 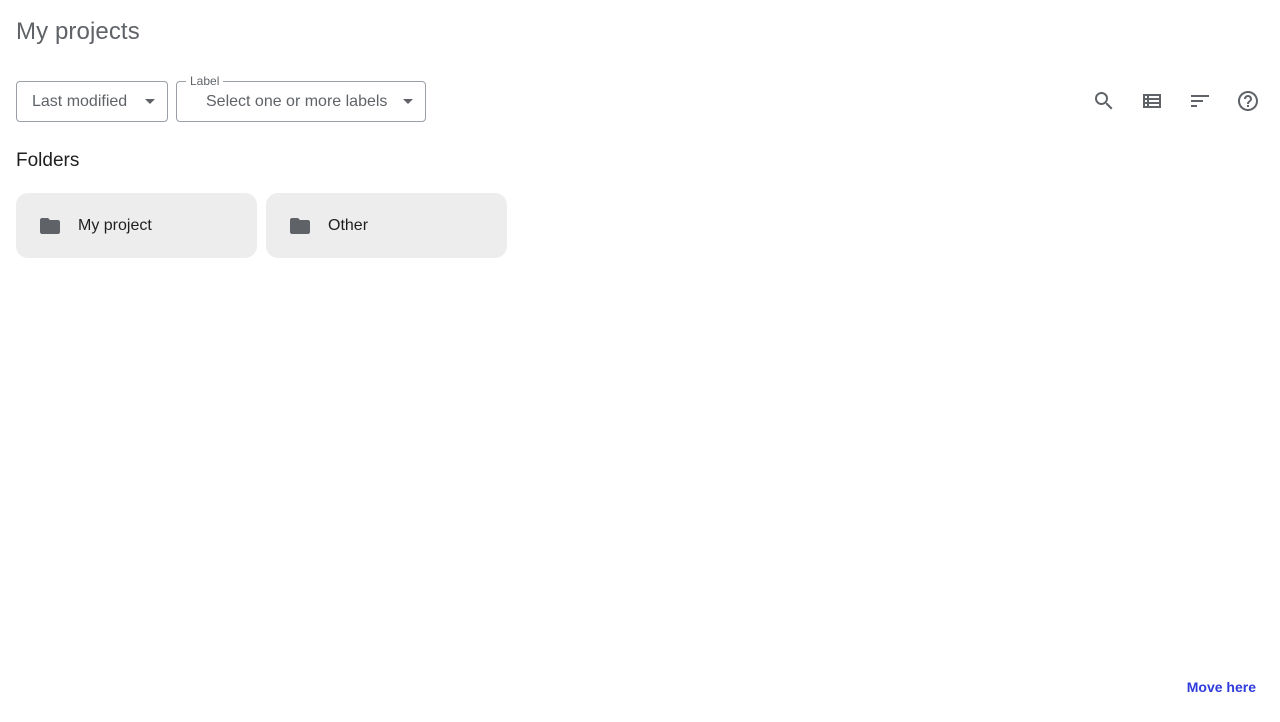 What do you see at coordinates (261, 225) in the screenshot?
I see `folder-list: My project Other` at bounding box center [261, 225].